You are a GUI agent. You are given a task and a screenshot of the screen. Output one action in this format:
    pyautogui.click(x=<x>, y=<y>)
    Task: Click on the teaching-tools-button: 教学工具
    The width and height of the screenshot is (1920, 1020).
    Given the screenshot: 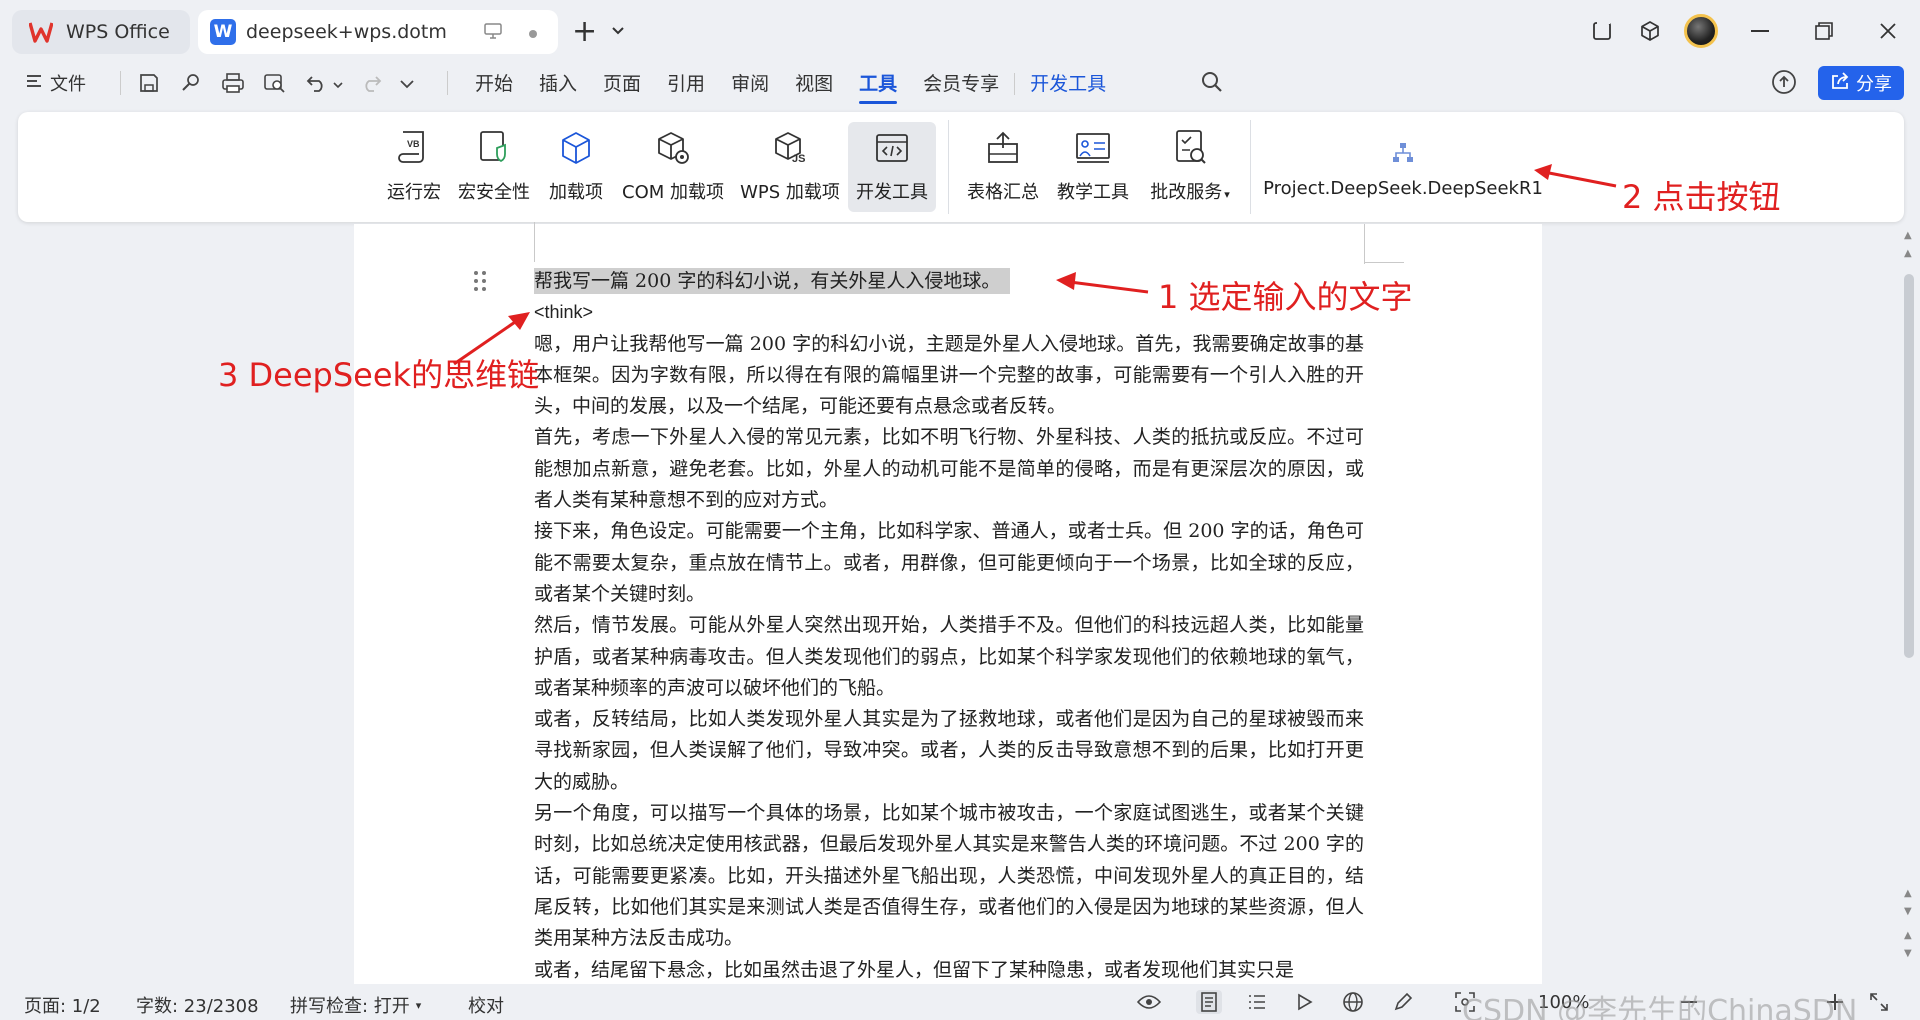 What is the action you would take?
    pyautogui.click(x=1093, y=167)
    